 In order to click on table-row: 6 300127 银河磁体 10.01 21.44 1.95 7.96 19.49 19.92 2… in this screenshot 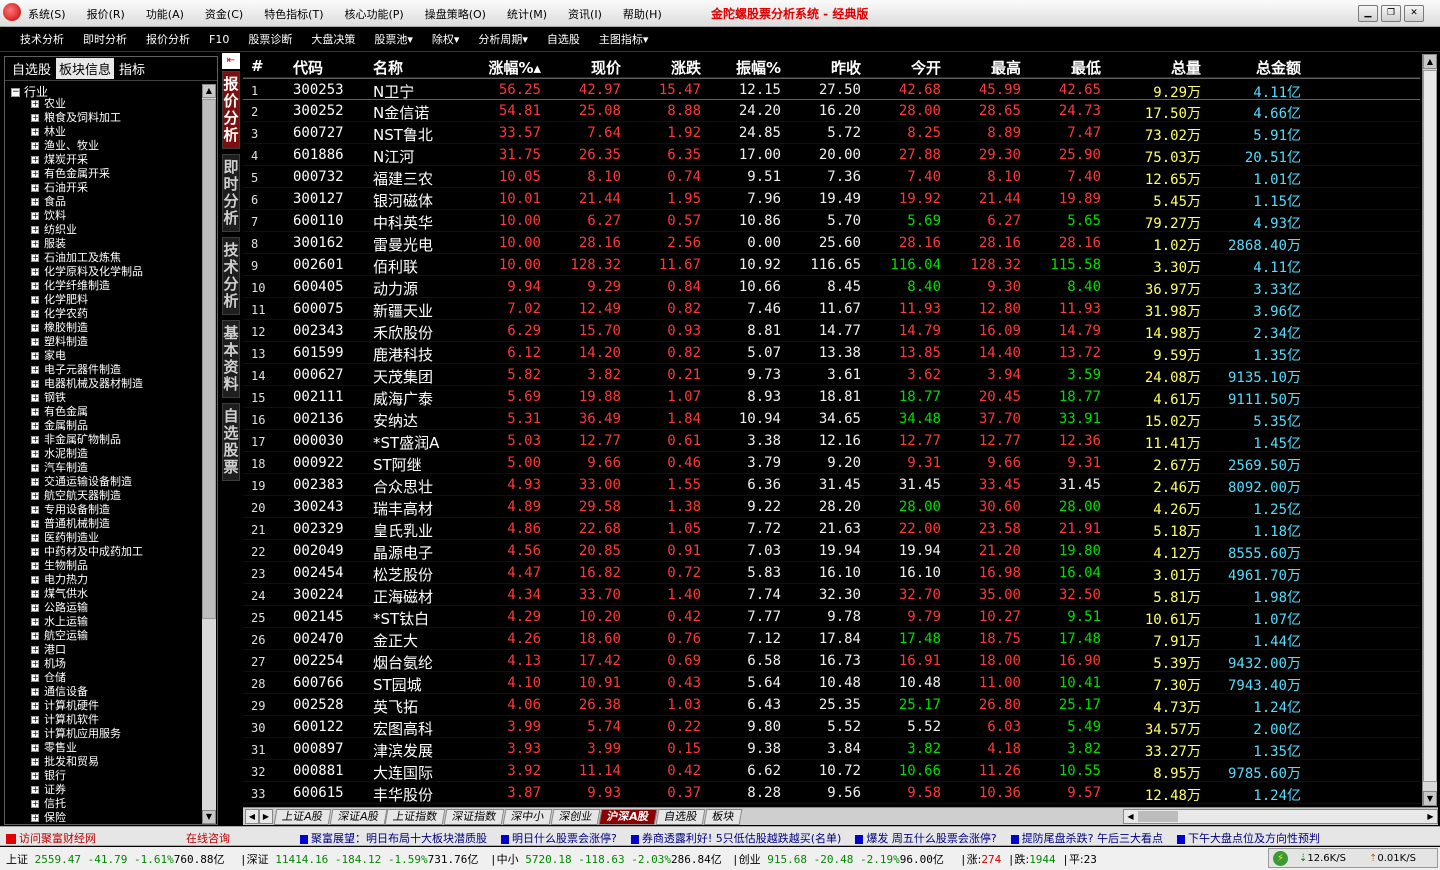, I will do `click(831, 199)`.